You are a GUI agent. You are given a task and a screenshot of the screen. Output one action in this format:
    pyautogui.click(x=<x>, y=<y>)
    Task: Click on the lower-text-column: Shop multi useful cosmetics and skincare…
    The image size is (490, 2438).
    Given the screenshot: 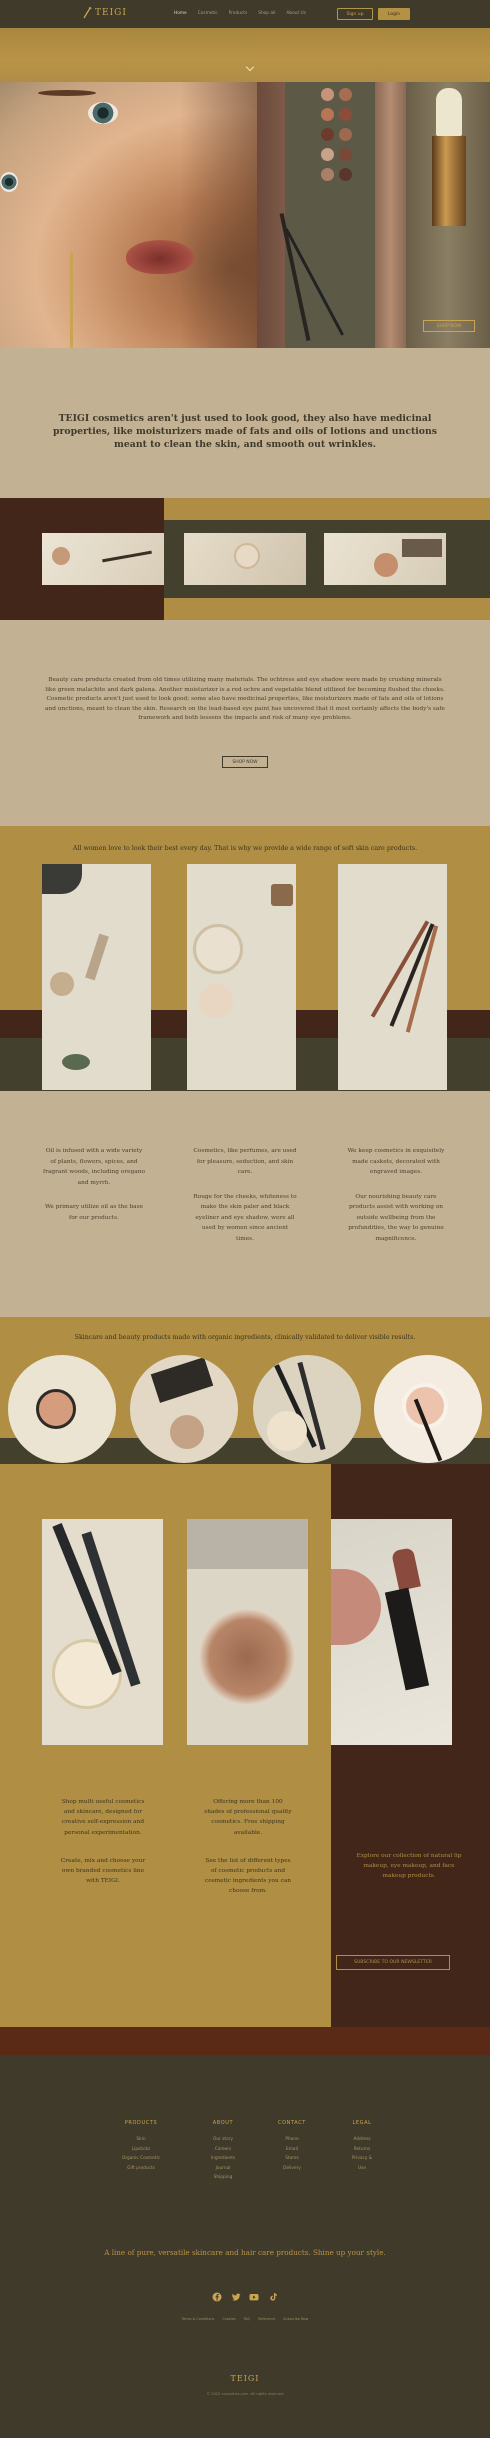 What is the action you would take?
    pyautogui.click(x=103, y=1841)
    